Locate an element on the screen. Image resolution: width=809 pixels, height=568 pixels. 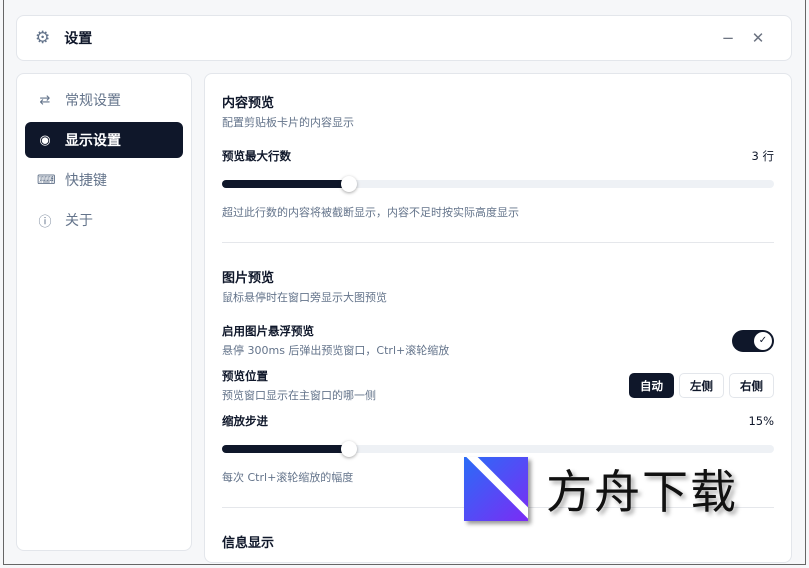
divider is located at coordinates (498, 242).